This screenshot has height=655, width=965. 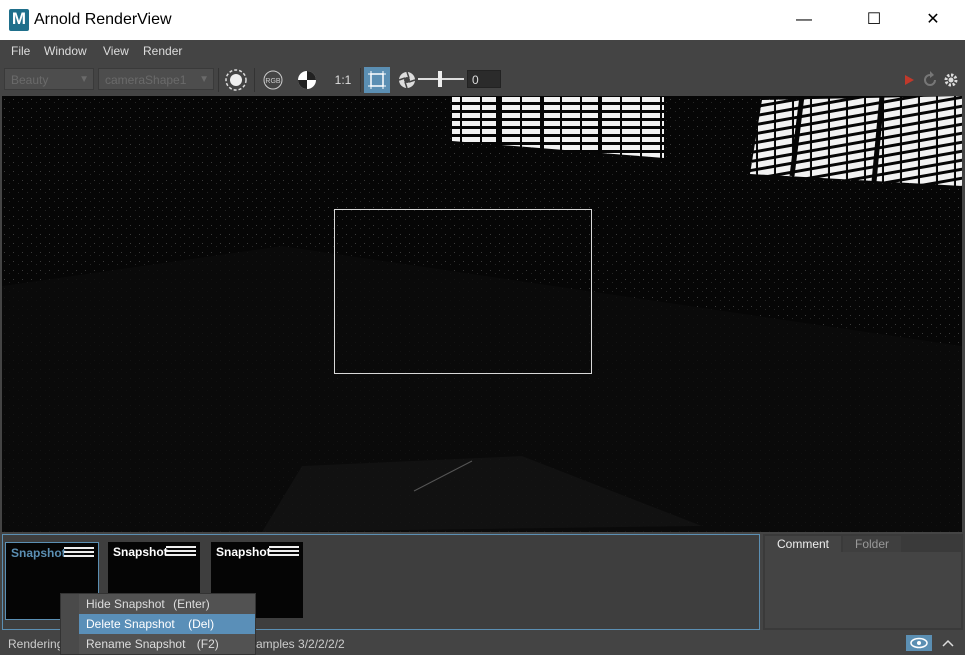 I want to click on gear-icon, so click(x=951, y=80).